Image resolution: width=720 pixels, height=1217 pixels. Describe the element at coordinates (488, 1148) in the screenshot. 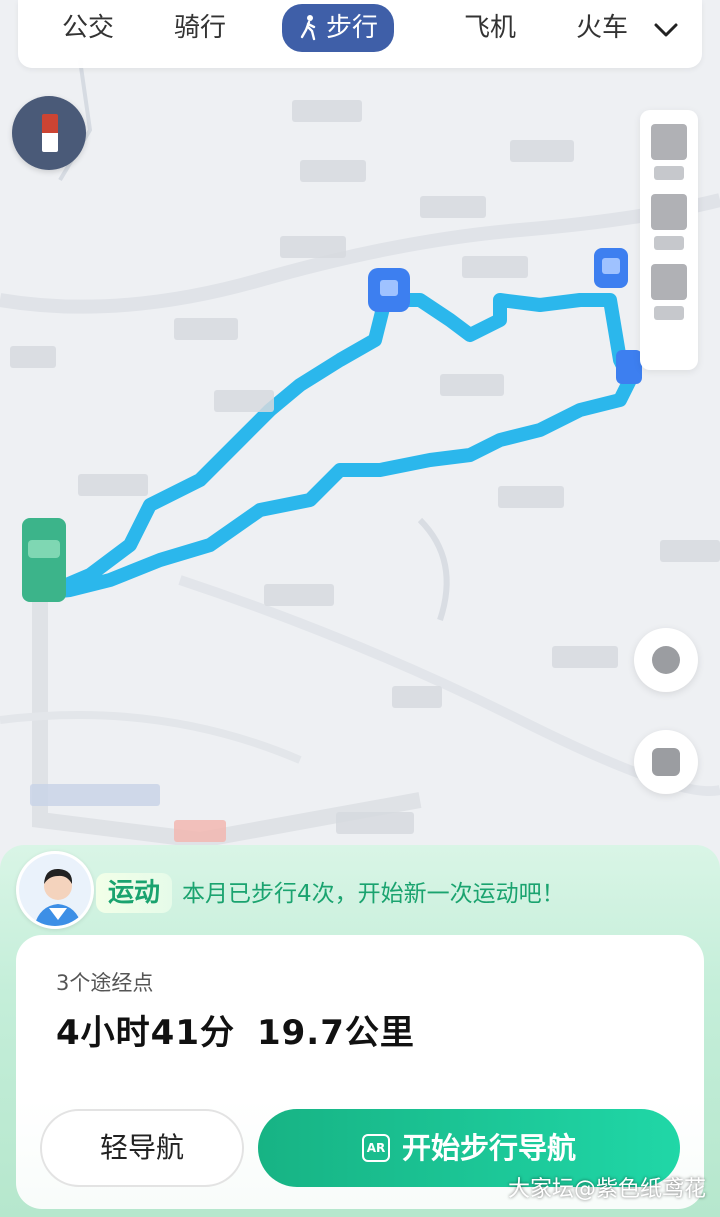

I see `start-navigation-label: 开始步行导航` at that location.